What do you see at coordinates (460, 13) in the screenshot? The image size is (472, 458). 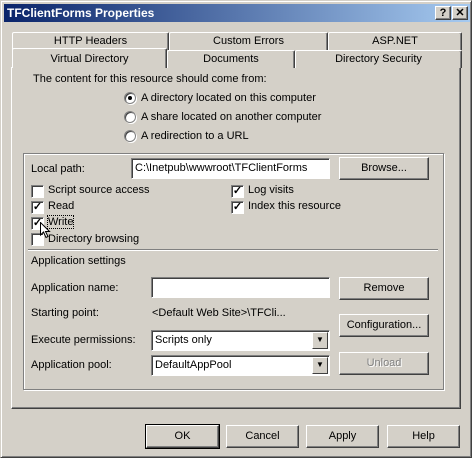 I see `close-title-button: ✕` at bounding box center [460, 13].